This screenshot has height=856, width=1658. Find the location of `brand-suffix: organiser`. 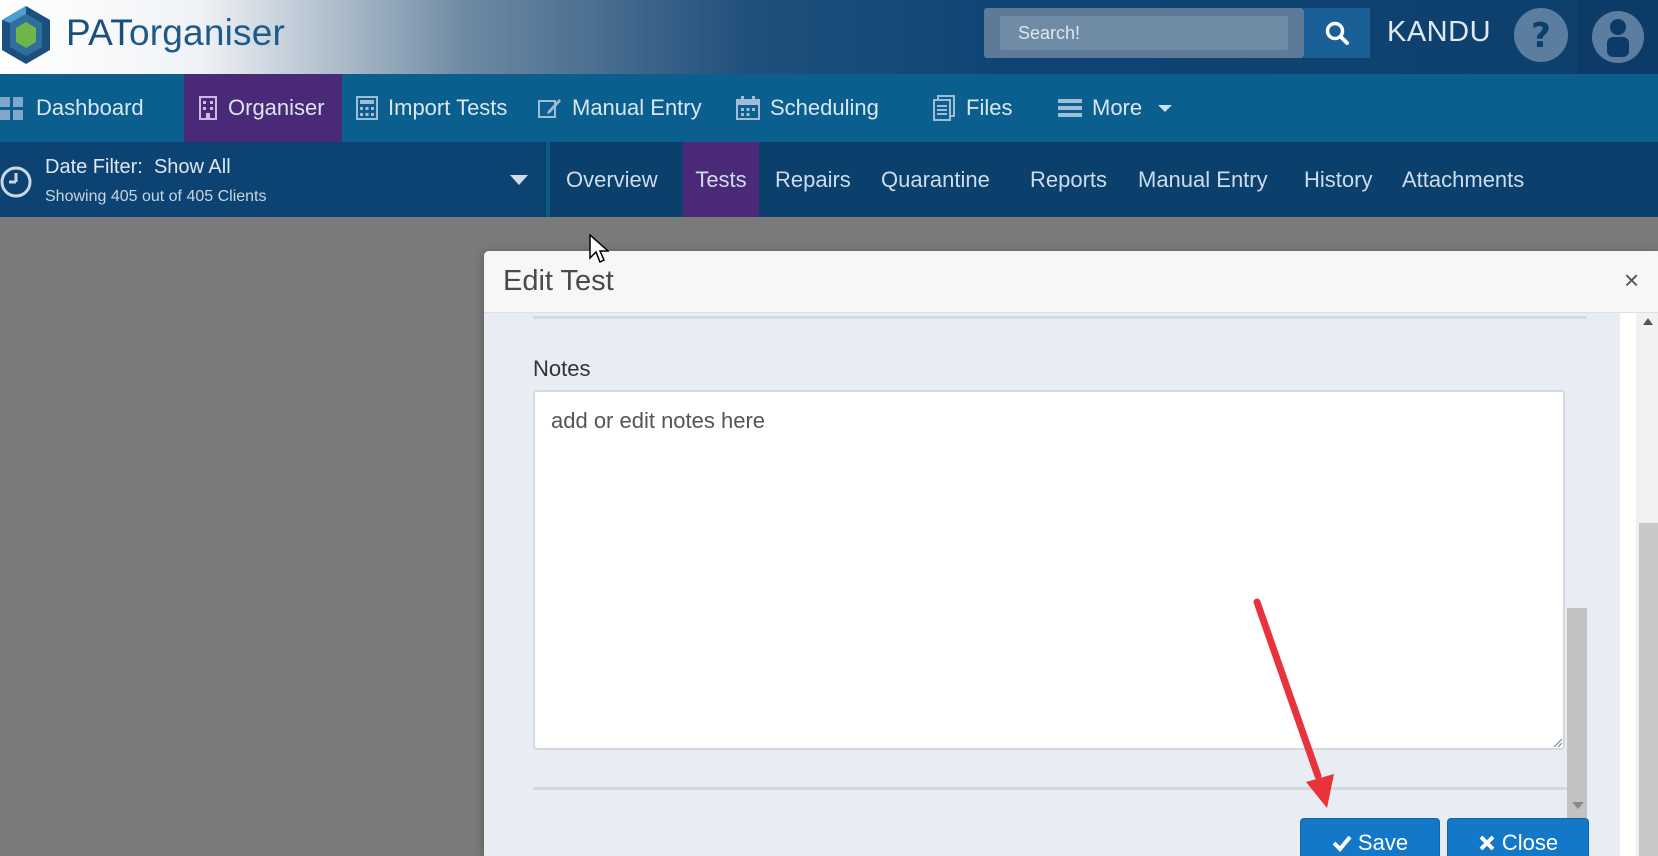

brand-suffix: organiser is located at coordinates (207, 32).